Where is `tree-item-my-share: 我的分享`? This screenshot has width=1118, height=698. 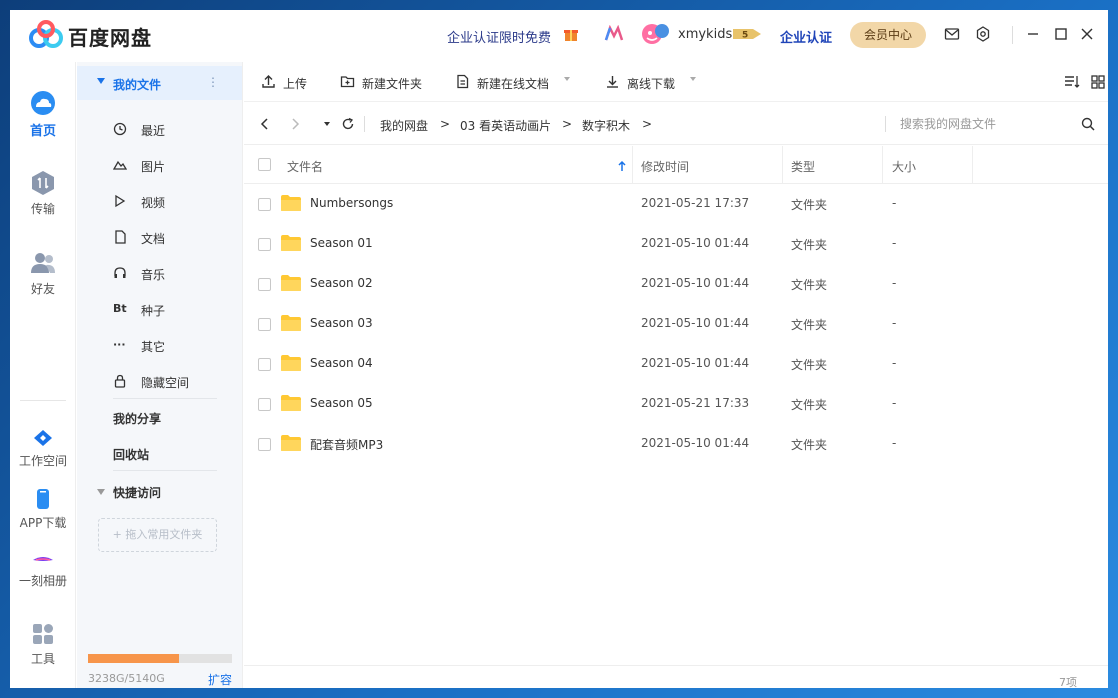 tree-item-my-share: 我的分享 is located at coordinates (137, 418).